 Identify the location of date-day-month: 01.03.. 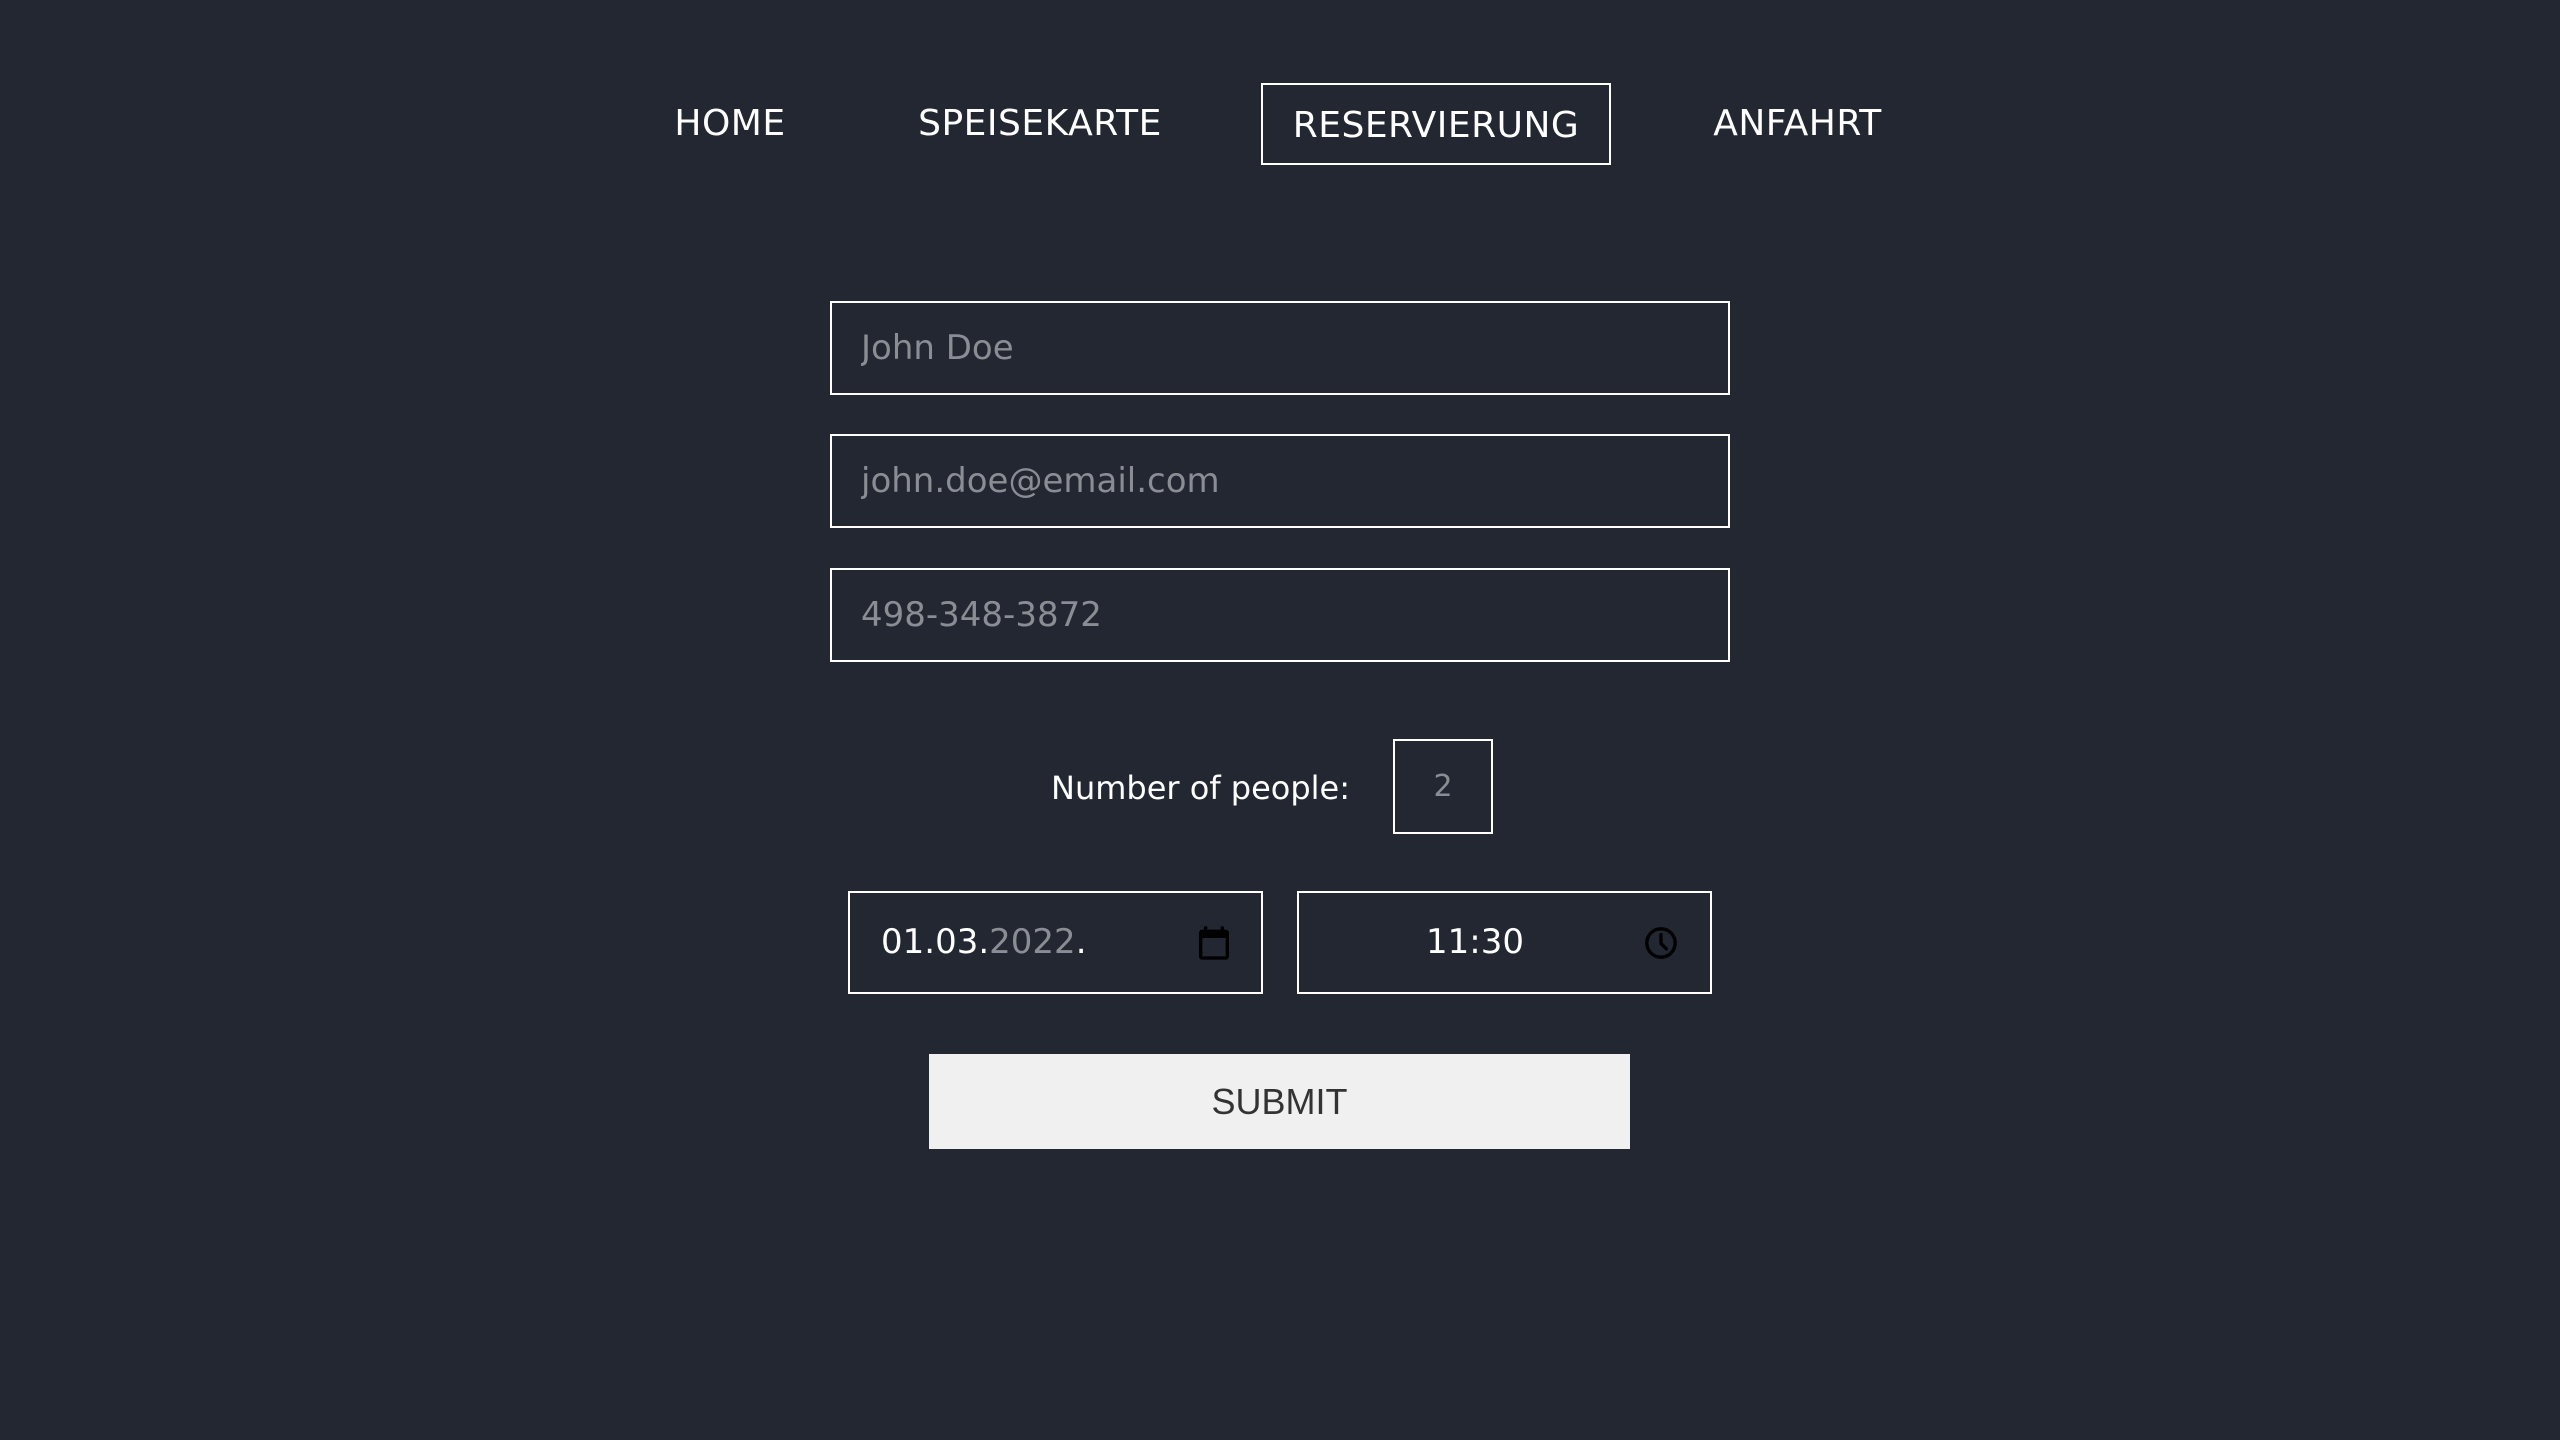
(935, 942).